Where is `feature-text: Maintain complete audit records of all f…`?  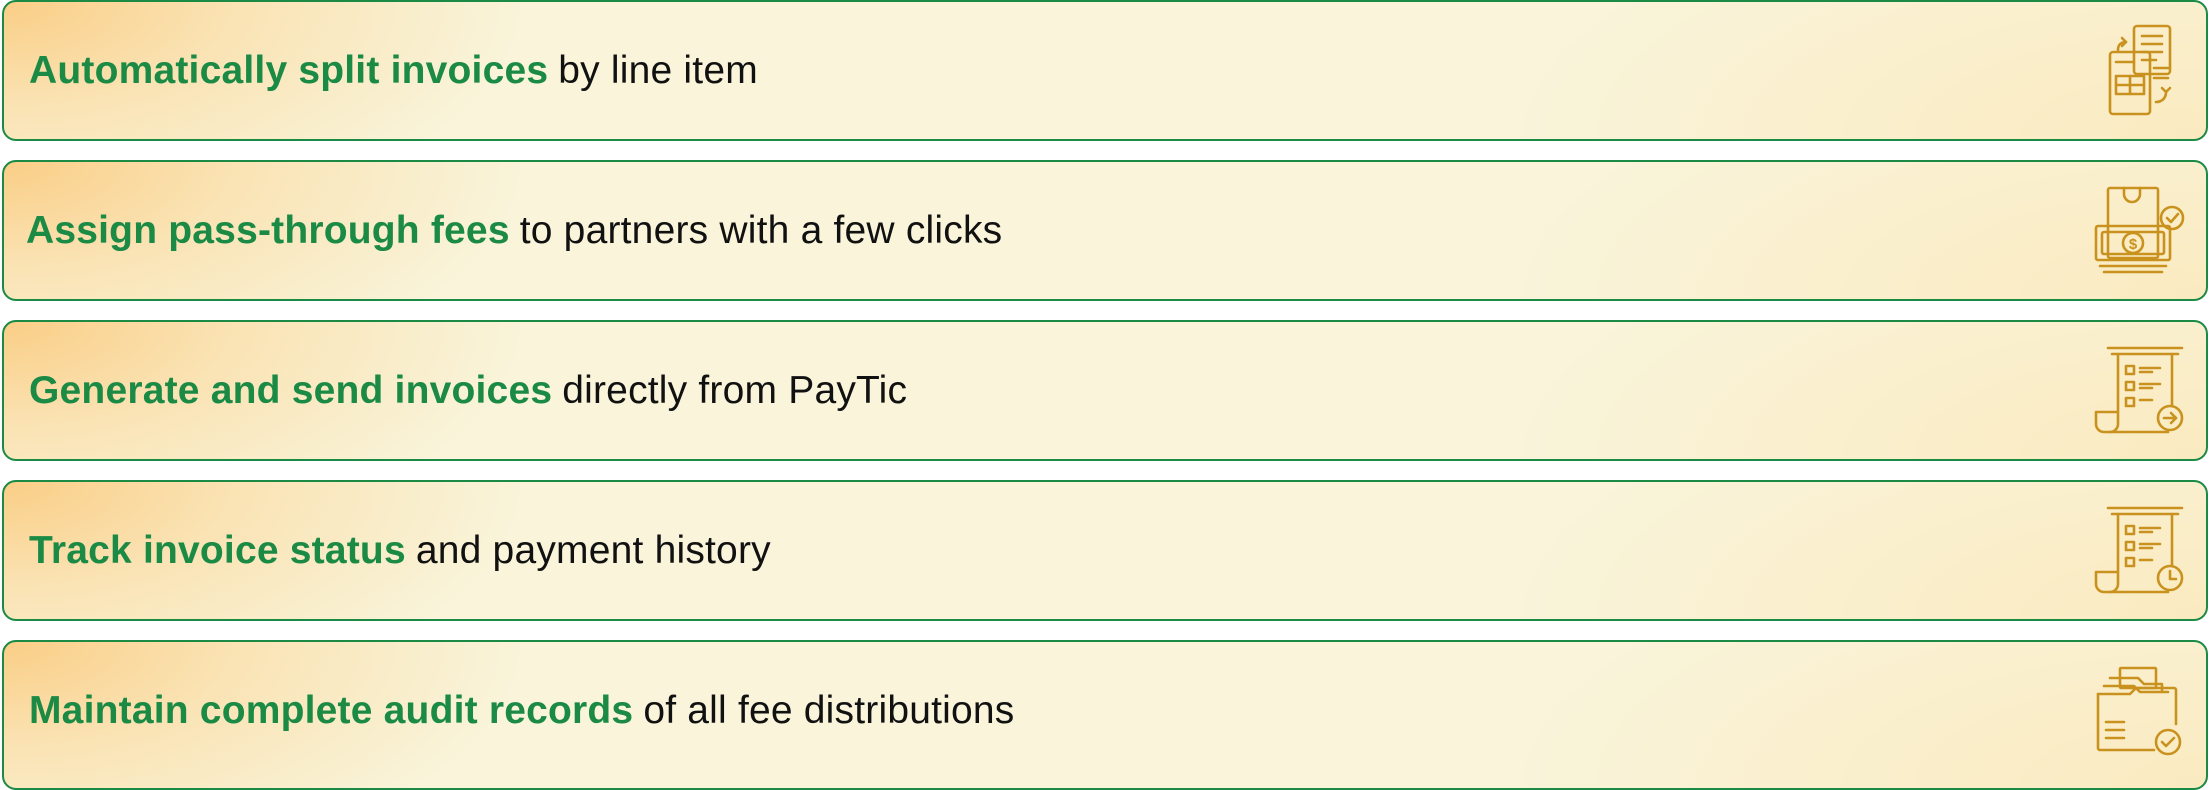
feature-text: Maintain complete audit records of all f… is located at coordinates (522, 710).